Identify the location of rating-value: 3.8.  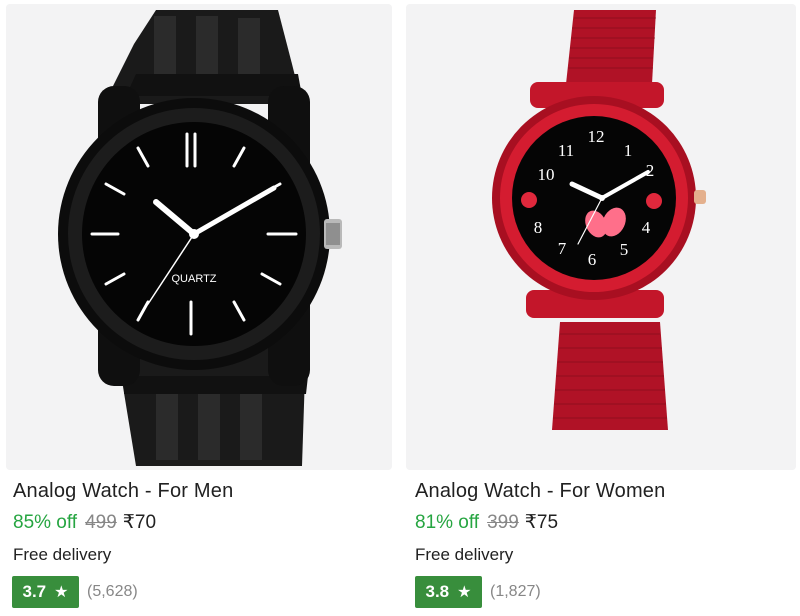
(437, 591).